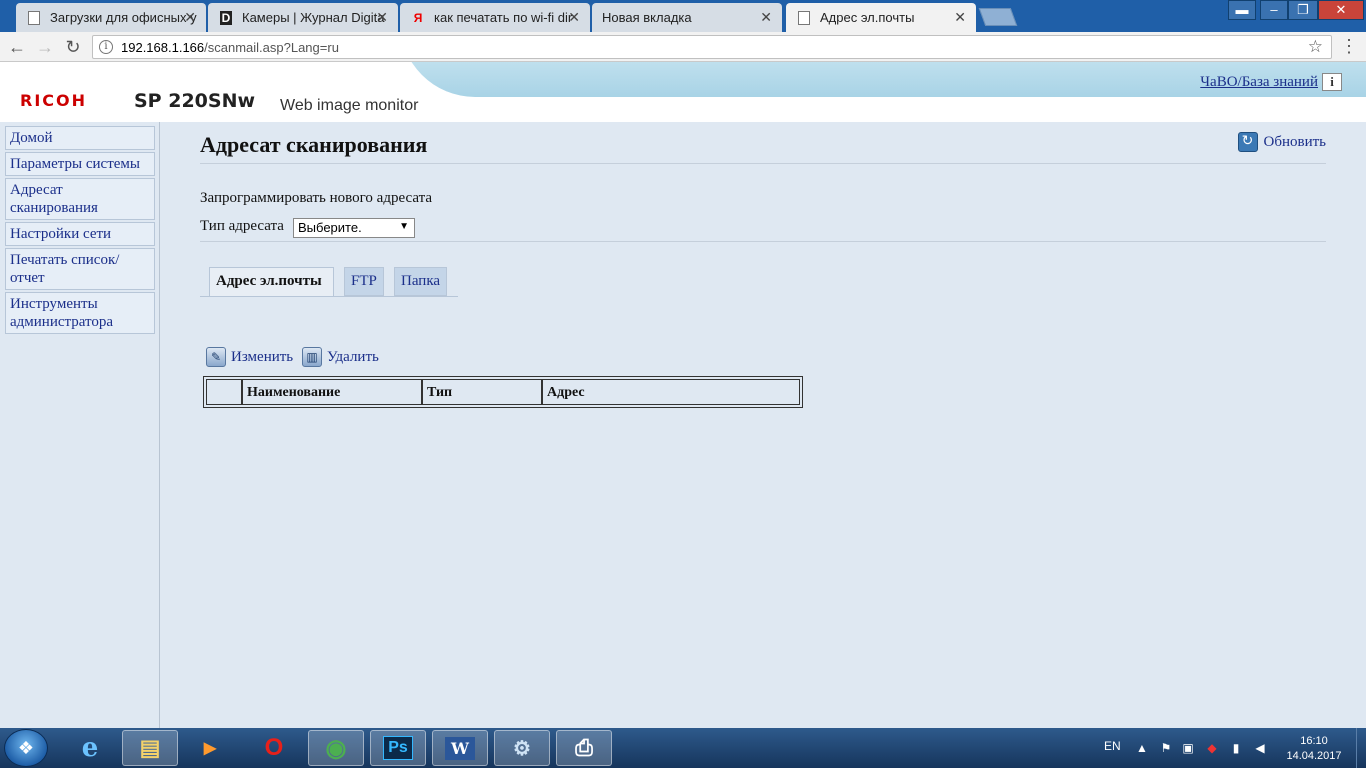  What do you see at coordinates (80, 199) in the screenshot?
I see `sidebar-item-scan-destination: Адресат сканирования` at bounding box center [80, 199].